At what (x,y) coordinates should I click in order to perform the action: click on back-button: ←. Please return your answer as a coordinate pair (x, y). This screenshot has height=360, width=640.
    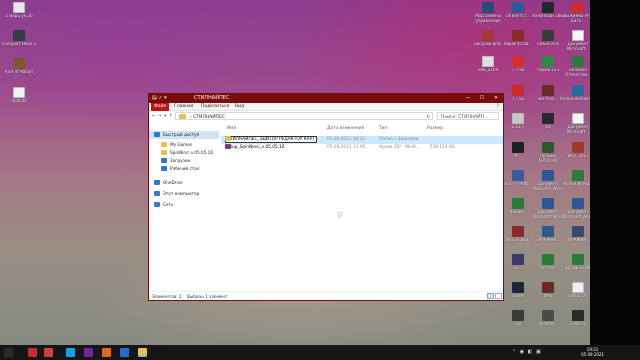
    Looking at the image, I should click on (154, 116).